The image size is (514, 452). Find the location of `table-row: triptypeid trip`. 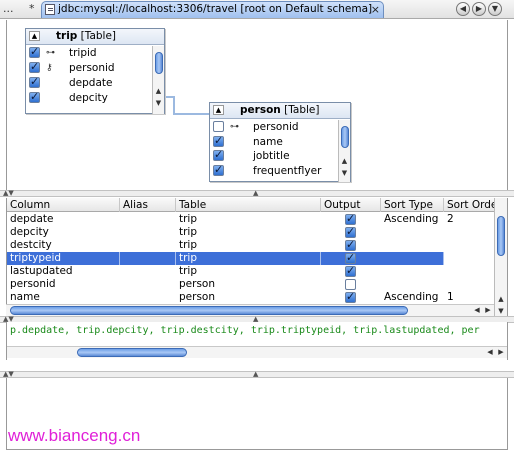

table-row: triptypeid trip is located at coordinates (225, 258).